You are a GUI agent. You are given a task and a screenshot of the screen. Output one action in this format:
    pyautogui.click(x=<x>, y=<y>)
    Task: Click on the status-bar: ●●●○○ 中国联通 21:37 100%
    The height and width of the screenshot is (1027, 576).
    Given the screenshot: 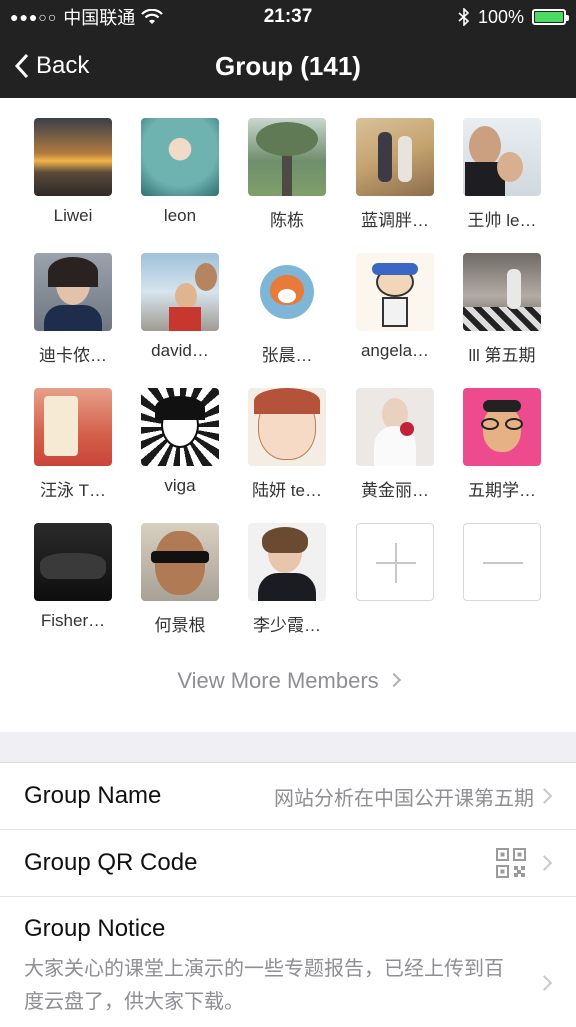 What is the action you would take?
    pyautogui.click(x=288, y=17)
    